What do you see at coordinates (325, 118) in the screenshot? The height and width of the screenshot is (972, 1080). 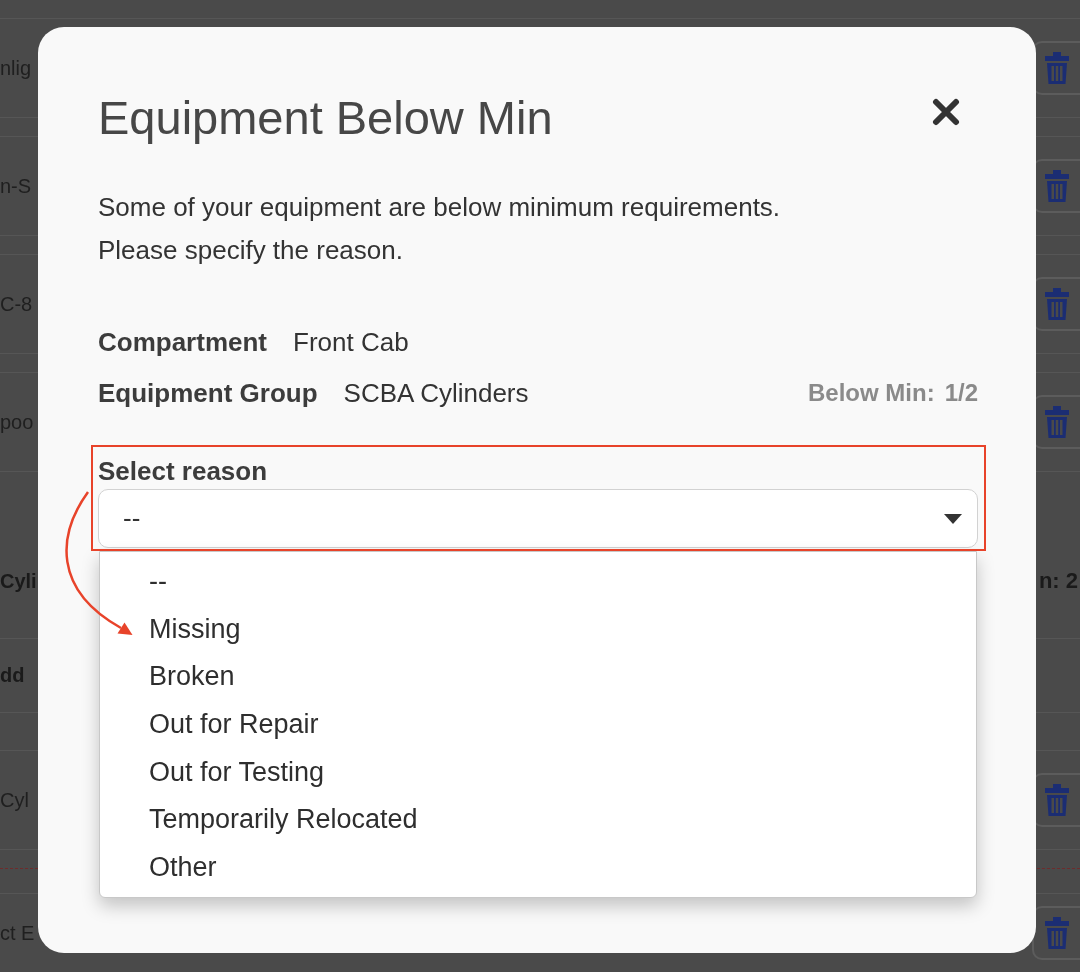 I see `dialog-title: Equipment Below Min` at bounding box center [325, 118].